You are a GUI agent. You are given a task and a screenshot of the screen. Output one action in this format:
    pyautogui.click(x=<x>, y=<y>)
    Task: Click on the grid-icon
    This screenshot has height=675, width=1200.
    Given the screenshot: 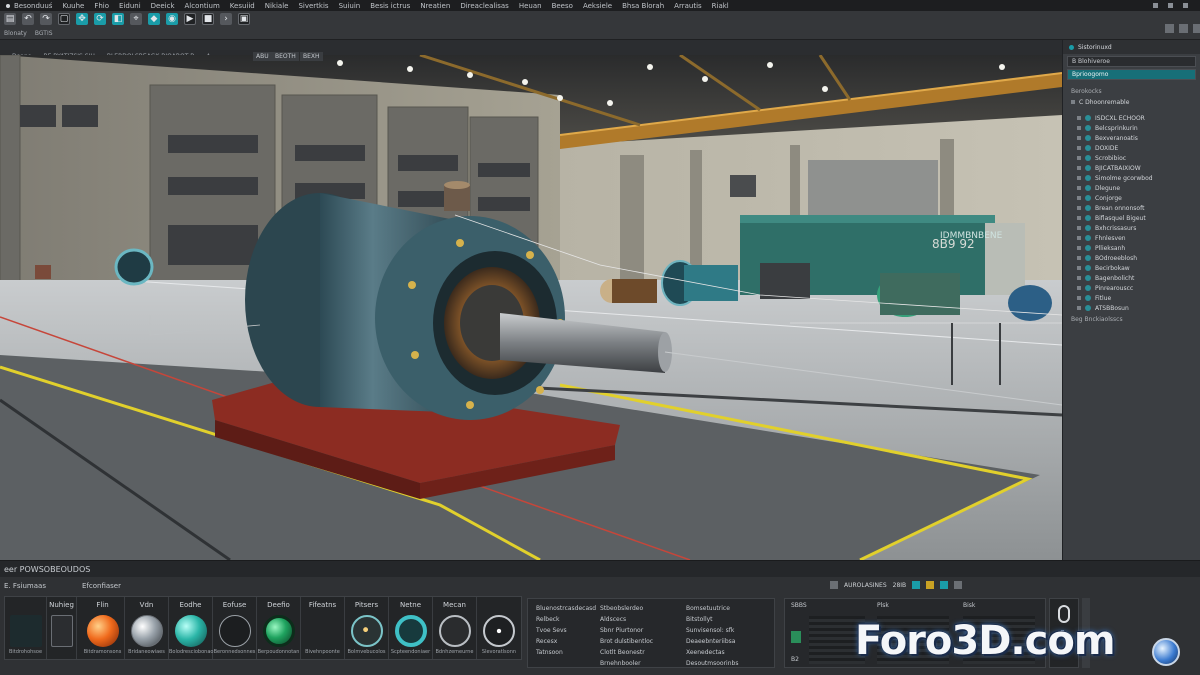 What is the action you would take?
    pyautogui.click(x=834, y=585)
    